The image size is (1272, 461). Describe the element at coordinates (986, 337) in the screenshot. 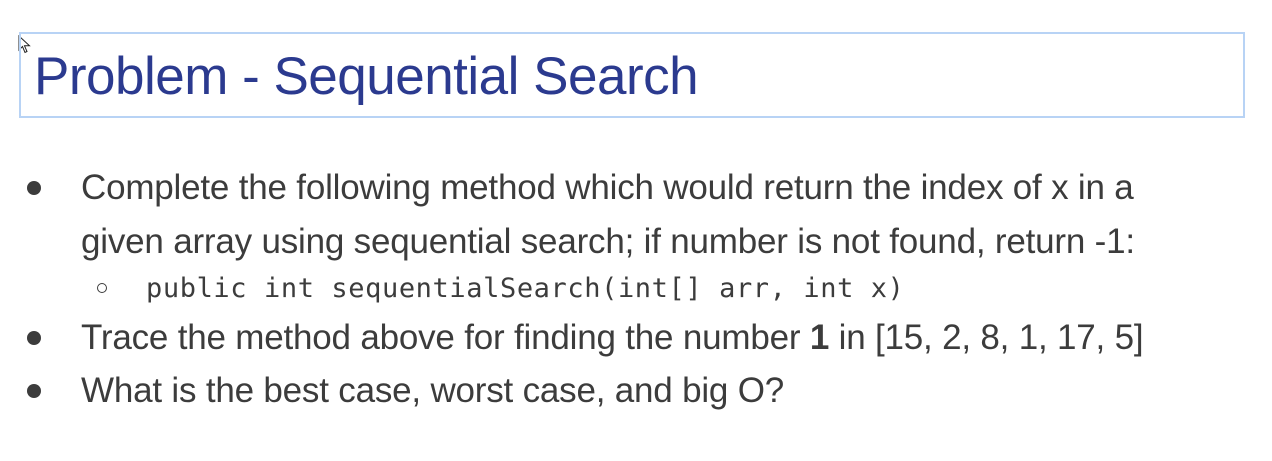

I see `bullet-2-suffix: in [15, 2, 8, 1, 17, 5]` at that location.